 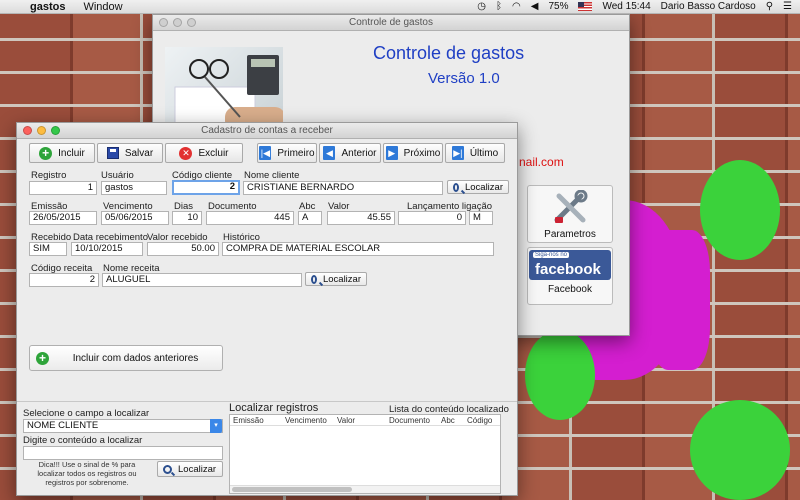 I want to click on nome-cliente-label: Nome cliente, so click(x=272, y=175).